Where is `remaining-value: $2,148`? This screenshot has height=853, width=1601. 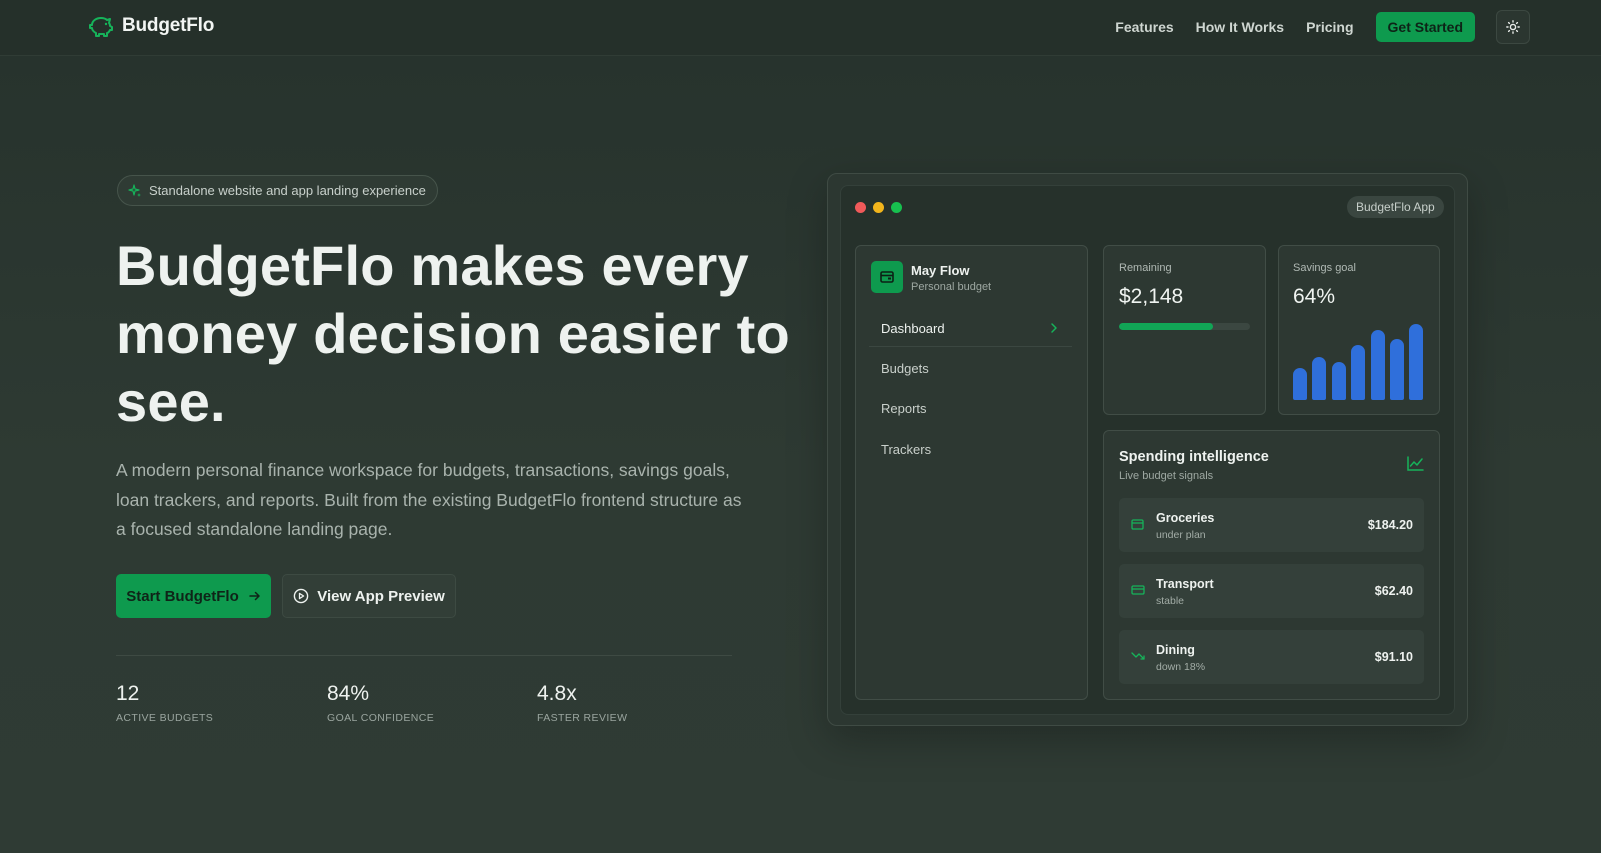
remaining-value: $2,148 is located at coordinates (1151, 296).